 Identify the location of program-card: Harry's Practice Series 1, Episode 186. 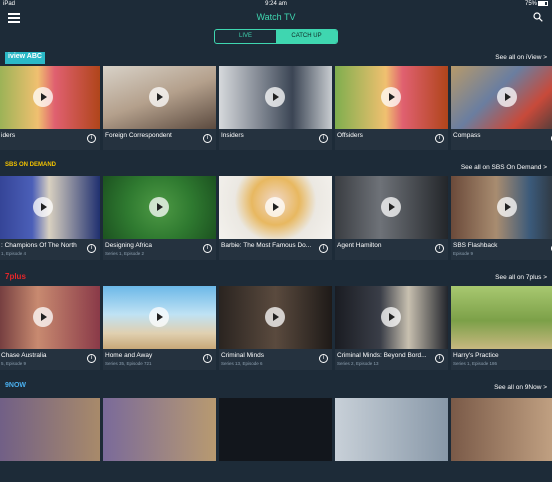
(501, 328).